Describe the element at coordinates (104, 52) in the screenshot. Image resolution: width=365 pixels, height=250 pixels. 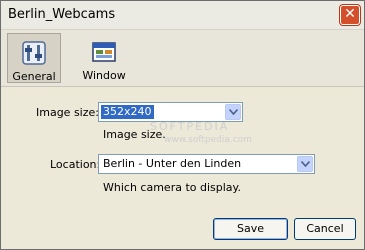
I see `window-icon` at that location.